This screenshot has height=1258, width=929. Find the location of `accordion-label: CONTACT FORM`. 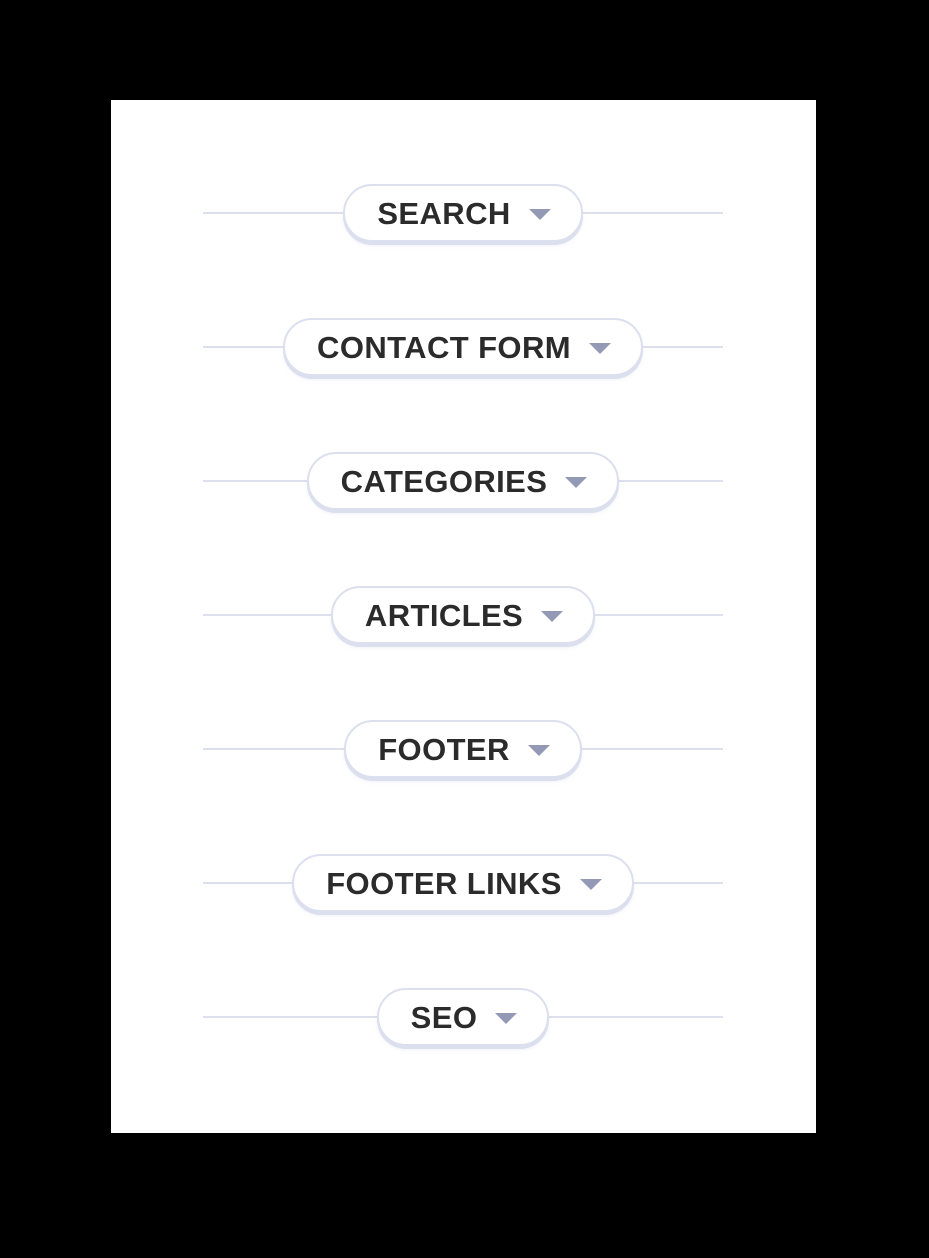

accordion-label: CONTACT FORM is located at coordinates (444, 347).